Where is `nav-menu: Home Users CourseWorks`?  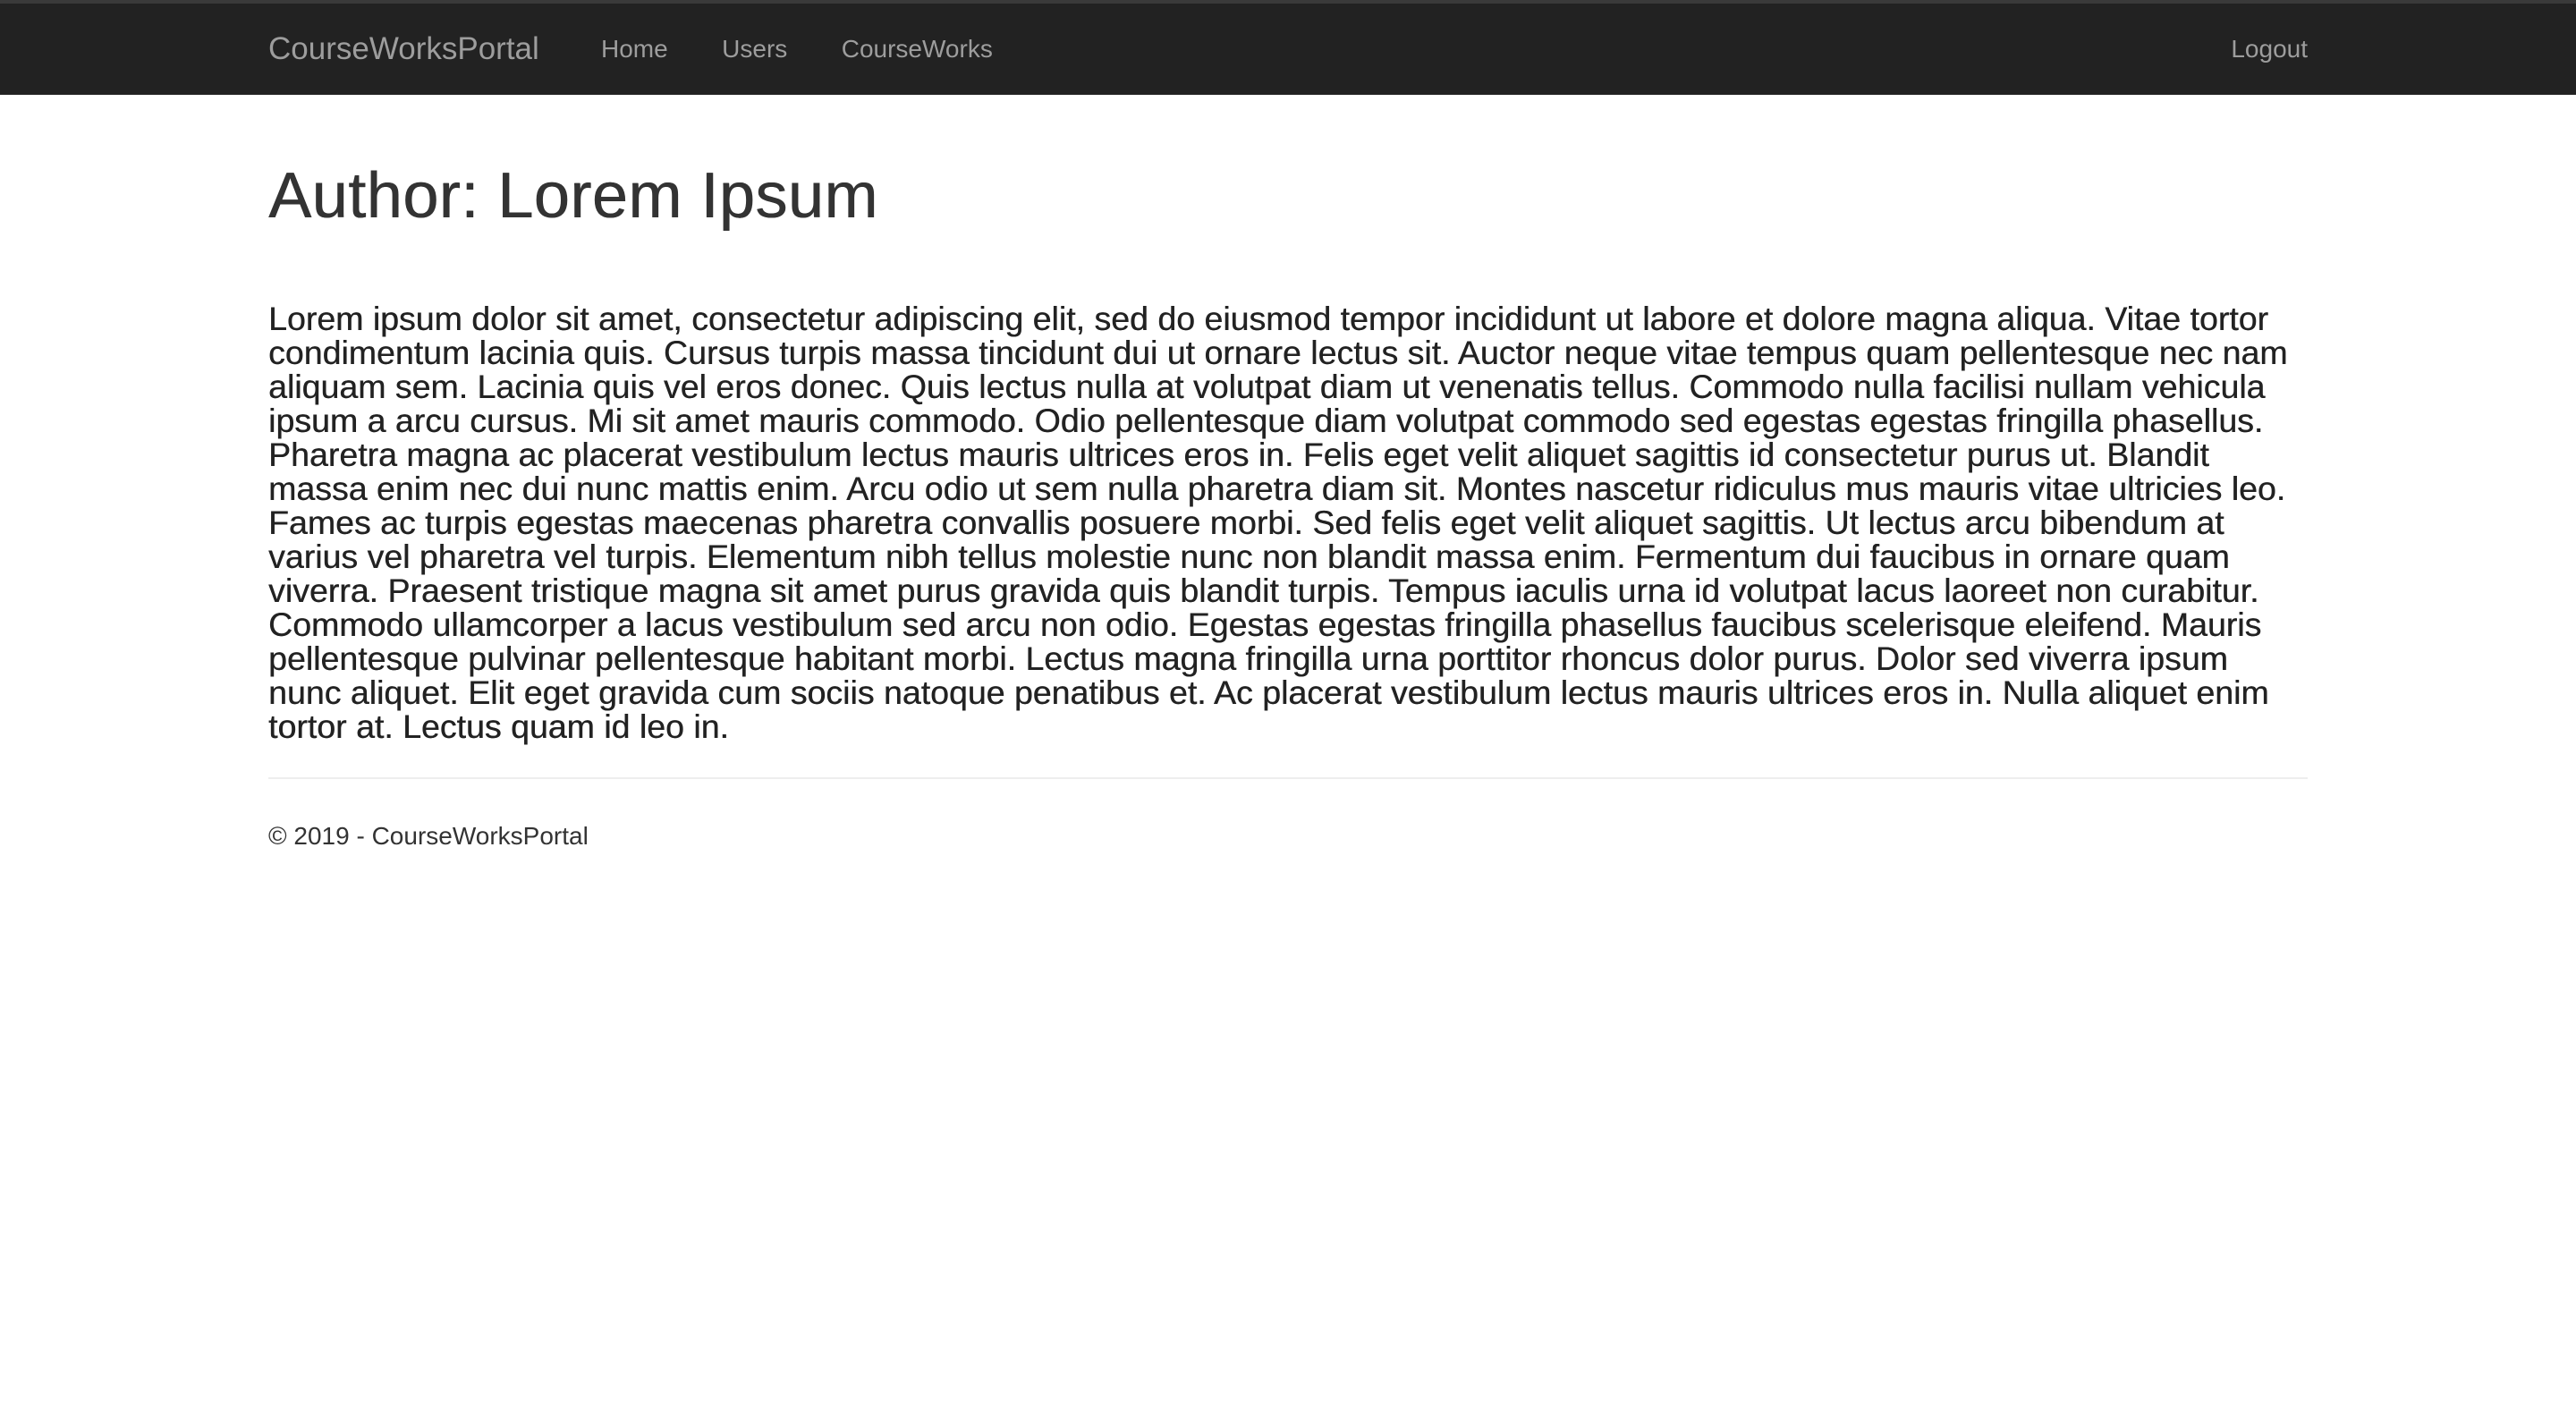
nav-menu: Home Users CourseWorks is located at coordinates (822, 49).